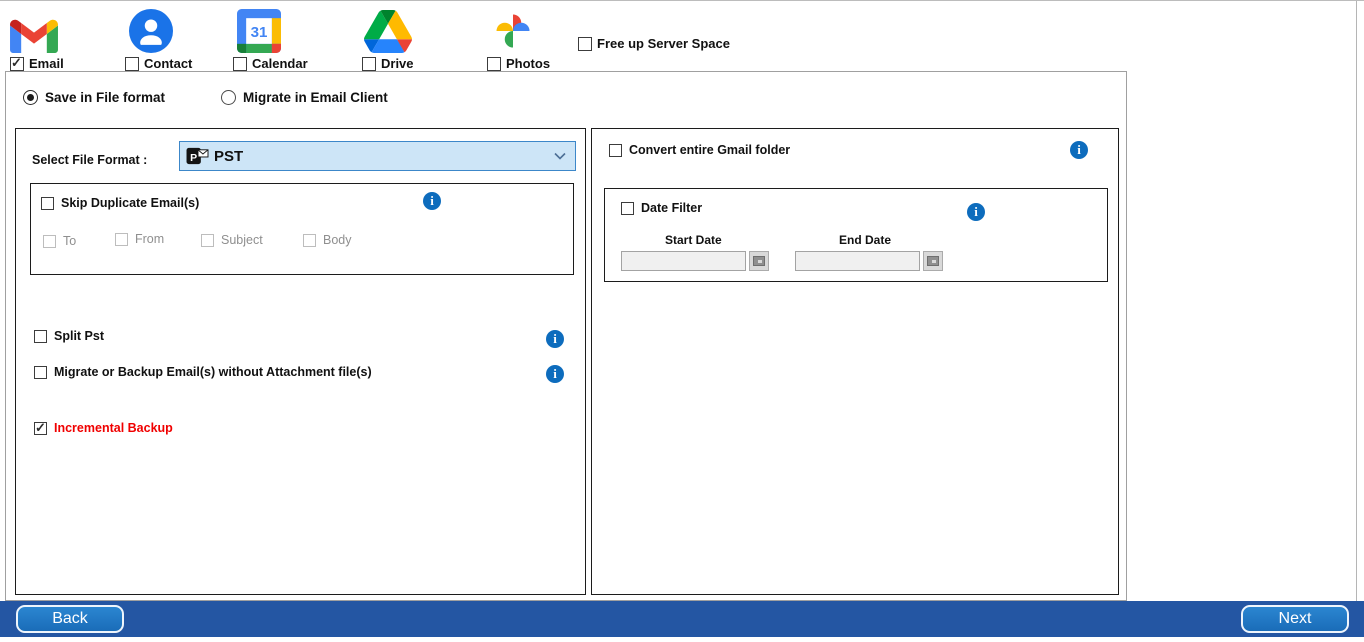 The height and width of the screenshot is (642, 1364). Describe the element at coordinates (242, 240) in the screenshot. I see `duplicate-field-subject-label: Subject` at that location.